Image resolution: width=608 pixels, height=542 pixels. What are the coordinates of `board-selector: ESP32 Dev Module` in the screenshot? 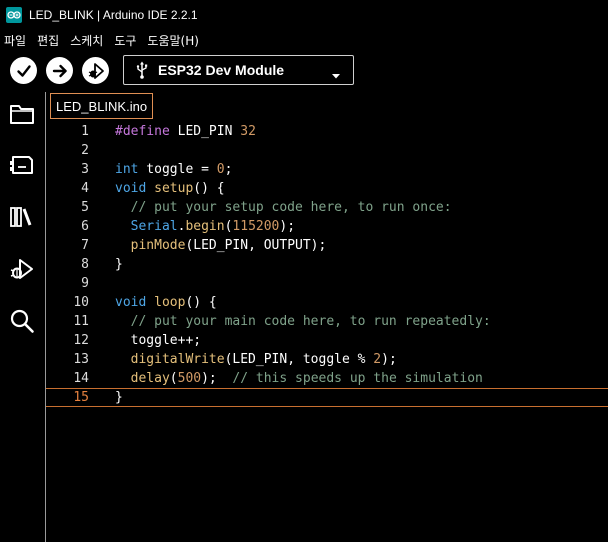 It's located at (238, 70).